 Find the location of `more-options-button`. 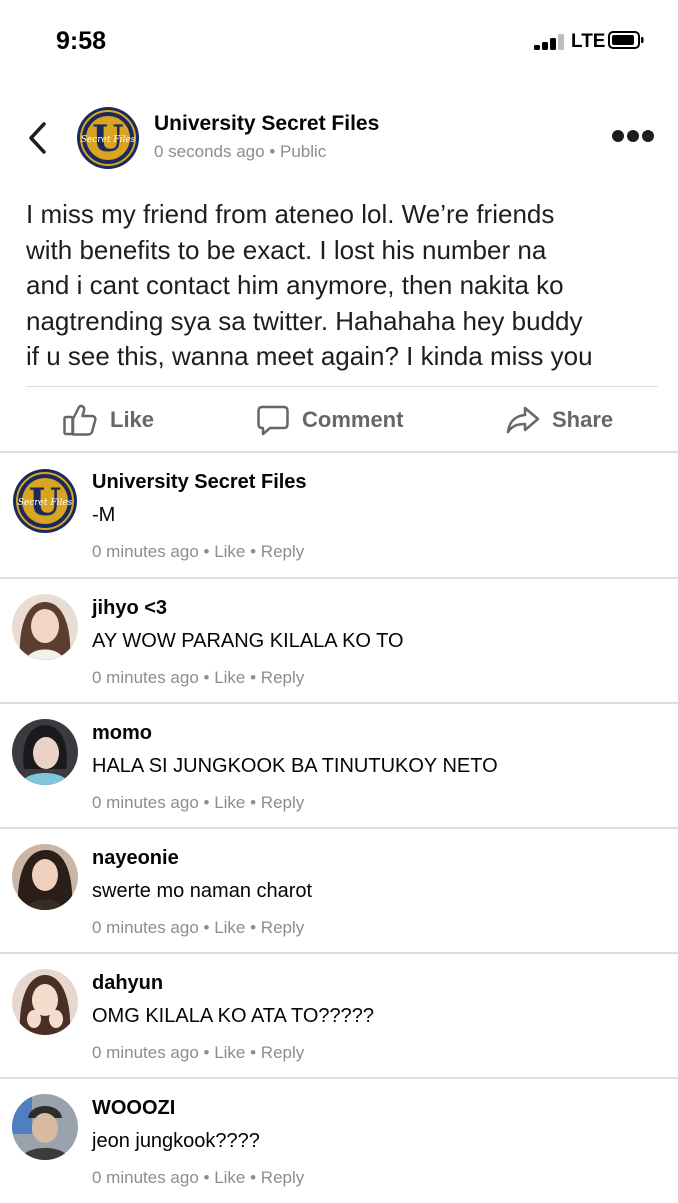

more-options-button is located at coordinates (633, 137).